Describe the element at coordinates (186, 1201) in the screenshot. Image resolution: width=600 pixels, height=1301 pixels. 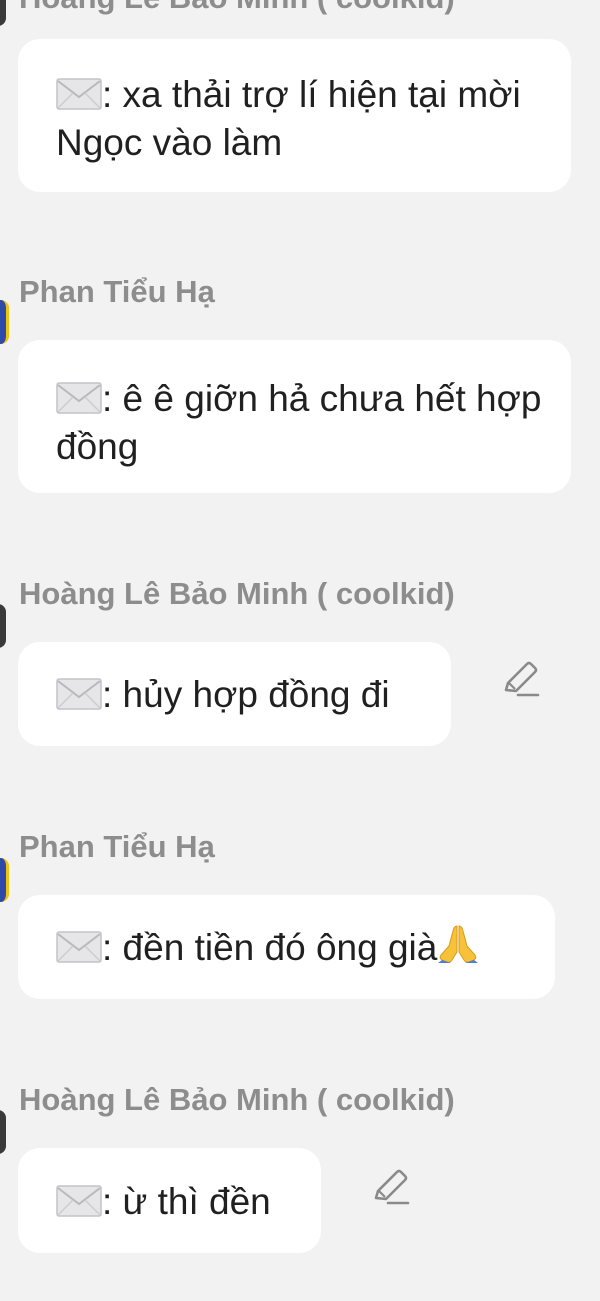
I see `message-text: : ừ thì đền` at that location.